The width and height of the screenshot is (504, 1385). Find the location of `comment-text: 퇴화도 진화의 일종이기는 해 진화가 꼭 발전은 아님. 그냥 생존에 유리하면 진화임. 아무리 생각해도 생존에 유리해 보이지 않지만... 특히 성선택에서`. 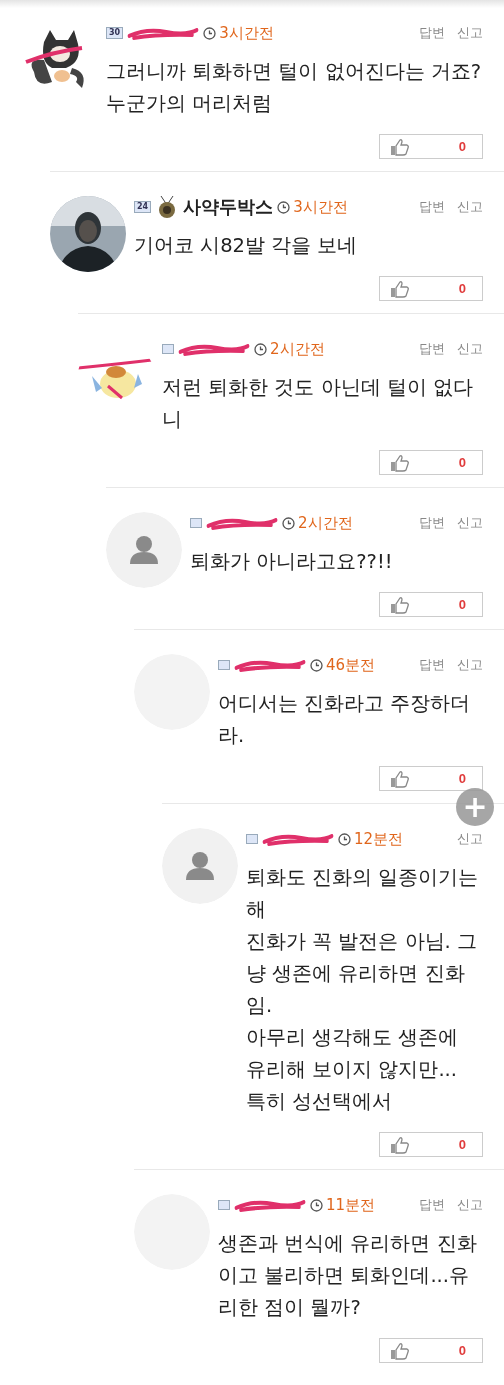

comment-text: 퇴화도 진화의 일종이기는 해 진화가 꼭 발전은 아님. 그냥 생존에 유리하면 진화임. 아무리 생각해도 생존에 유리해 보이지 않지만... 특히 성선택에서 is located at coordinates (363, 990).